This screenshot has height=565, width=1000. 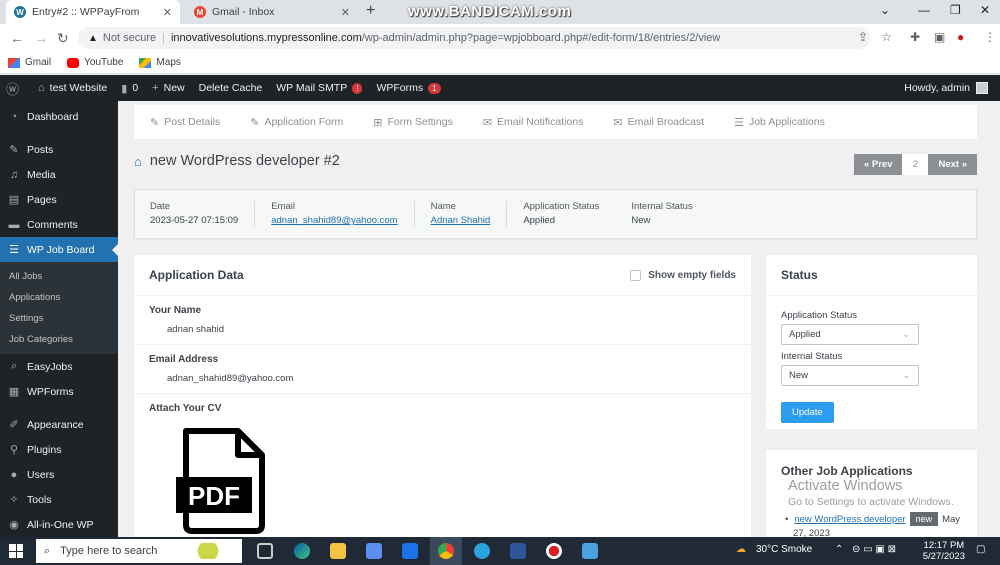 What do you see at coordinates (590, 551) in the screenshot?
I see `snipping-tool-icon` at bounding box center [590, 551].